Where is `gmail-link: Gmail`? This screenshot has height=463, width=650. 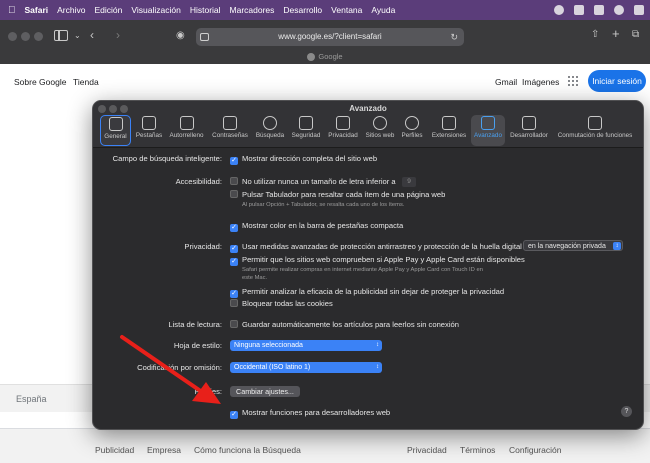 gmail-link: Gmail is located at coordinates (506, 82).